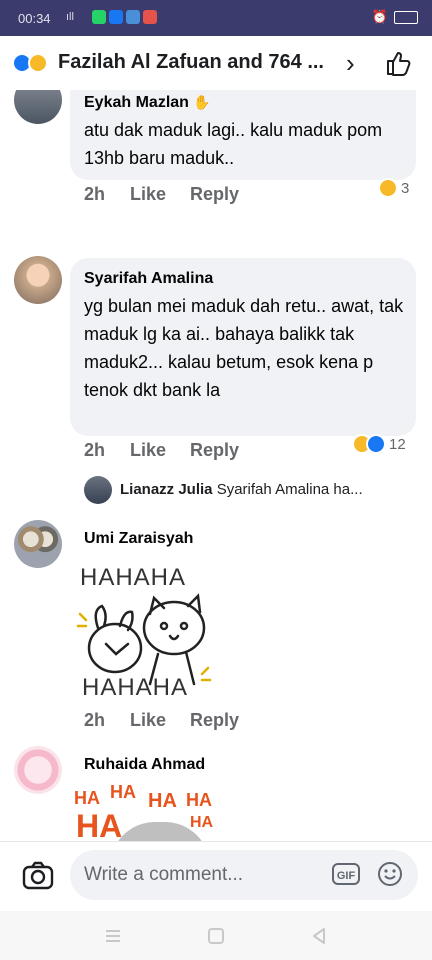 This screenshot has width=432, height=960. Describe the element at coordinates (70, 17) in the screenshot. I see `signal-icon: ıll` at that location.